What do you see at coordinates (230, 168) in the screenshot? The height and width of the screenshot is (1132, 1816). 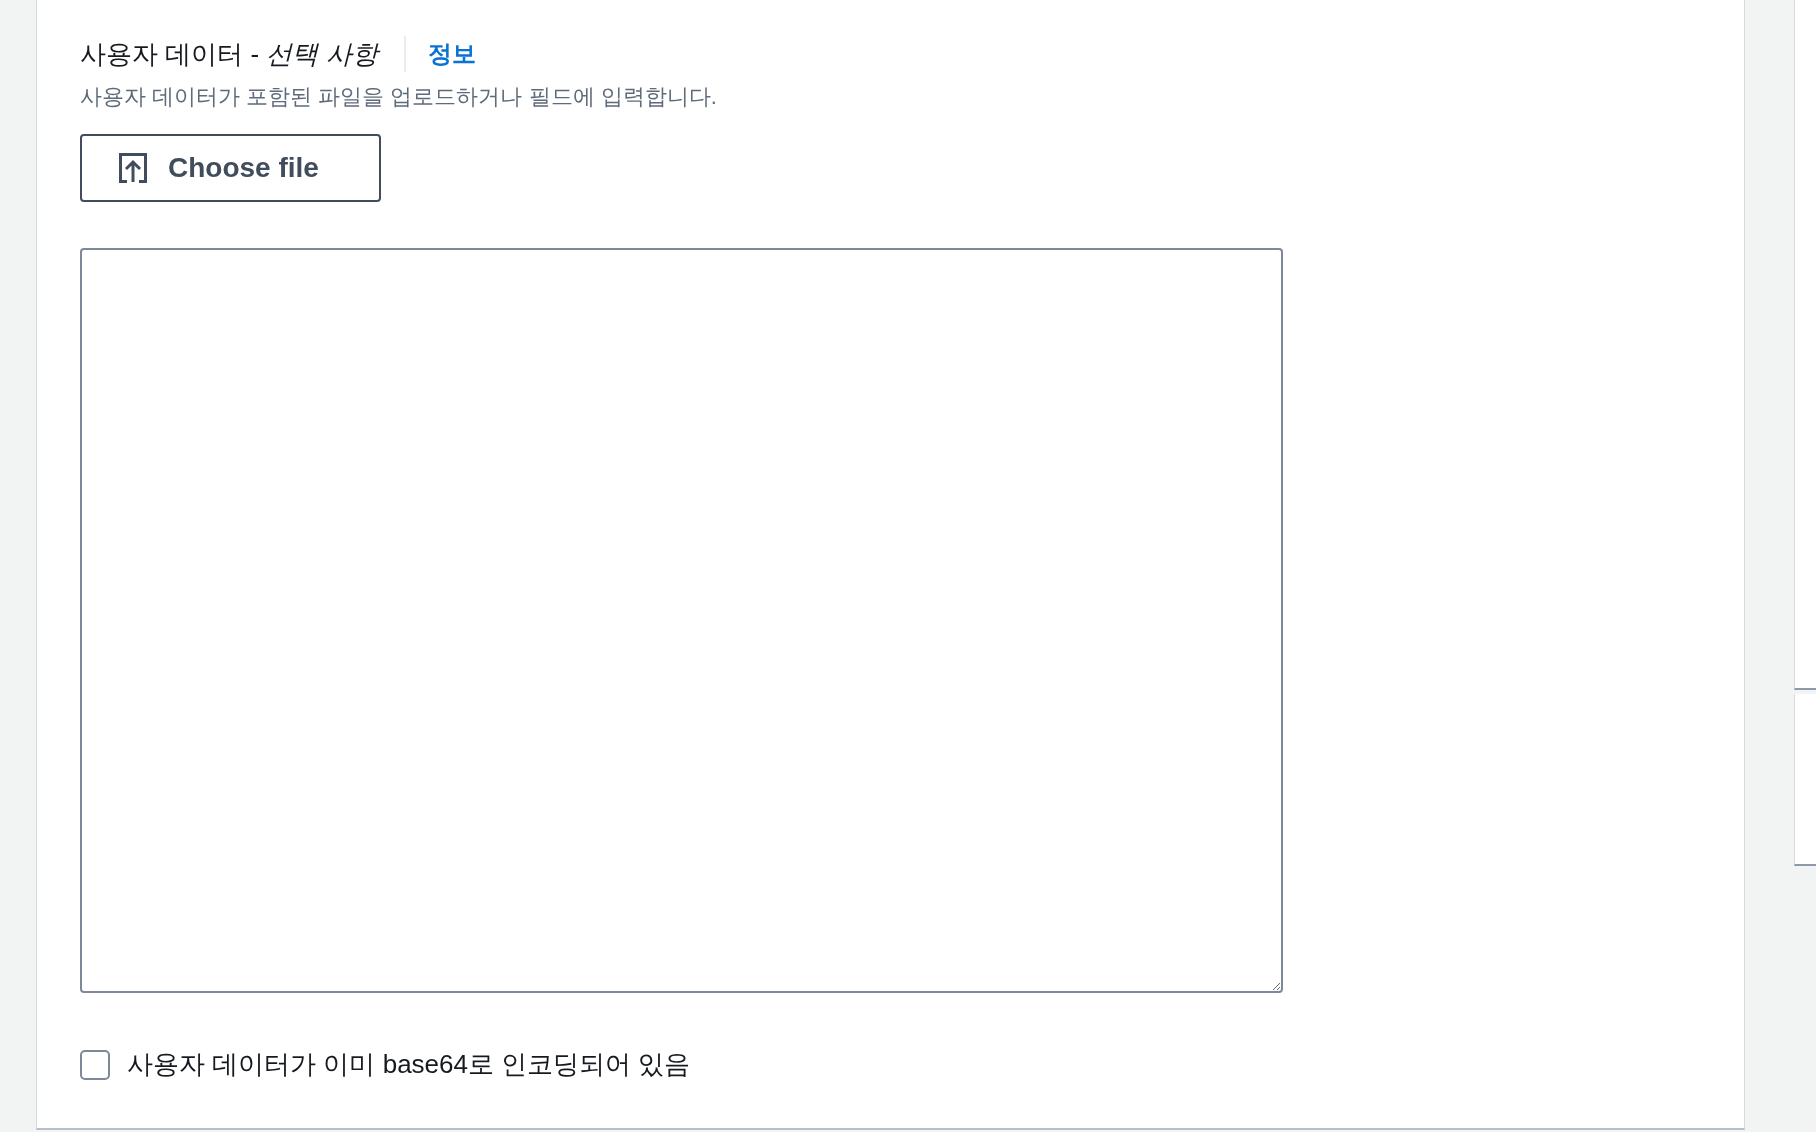 I see `choose-file-button: Choose file` at bounding box center [230, 168].